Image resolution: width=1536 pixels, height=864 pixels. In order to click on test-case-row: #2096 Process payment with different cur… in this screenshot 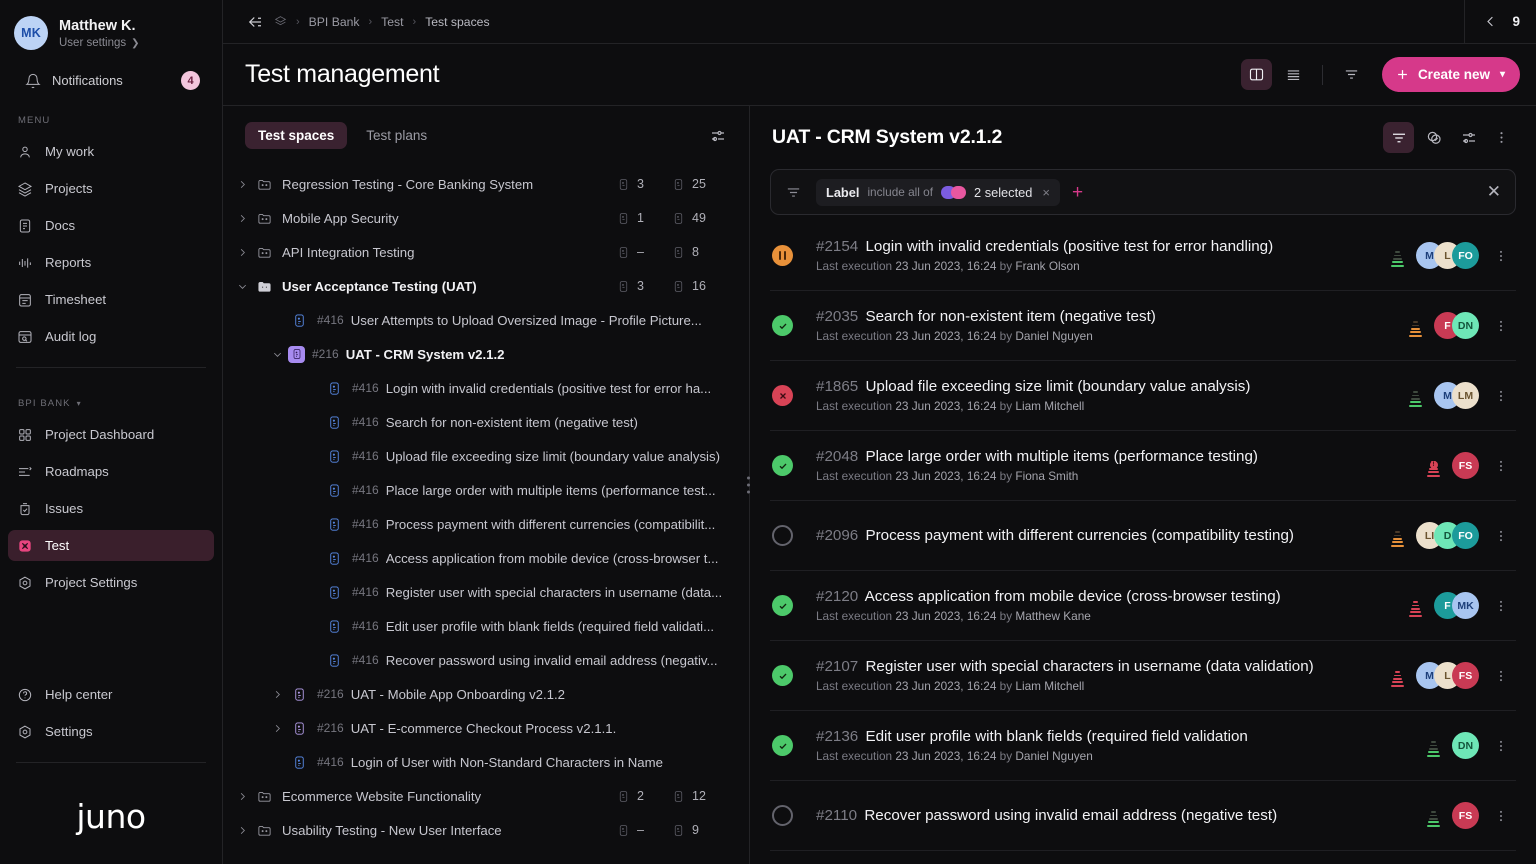, I will do `click(1143, 536)`.